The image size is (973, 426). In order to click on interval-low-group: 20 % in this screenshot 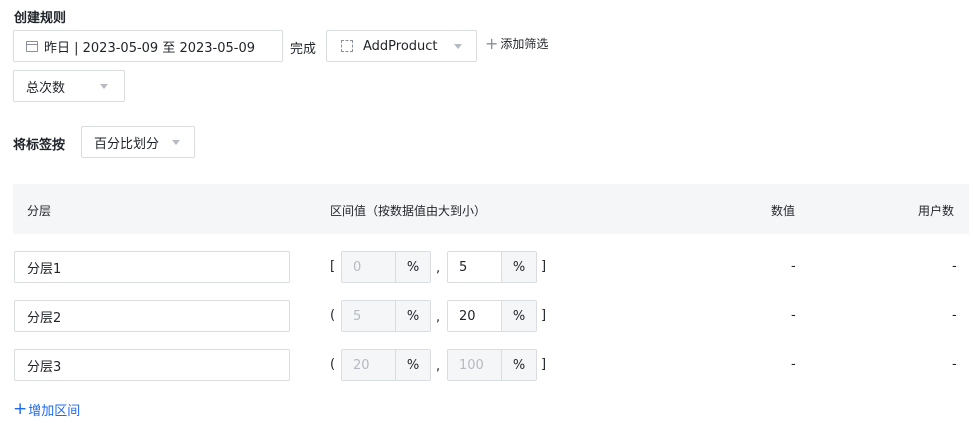, I will do `click(386, 365)`.